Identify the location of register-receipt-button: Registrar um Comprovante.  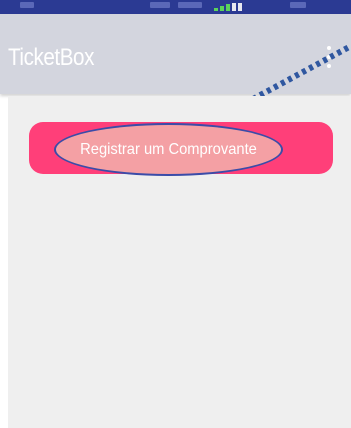
(181, 149).